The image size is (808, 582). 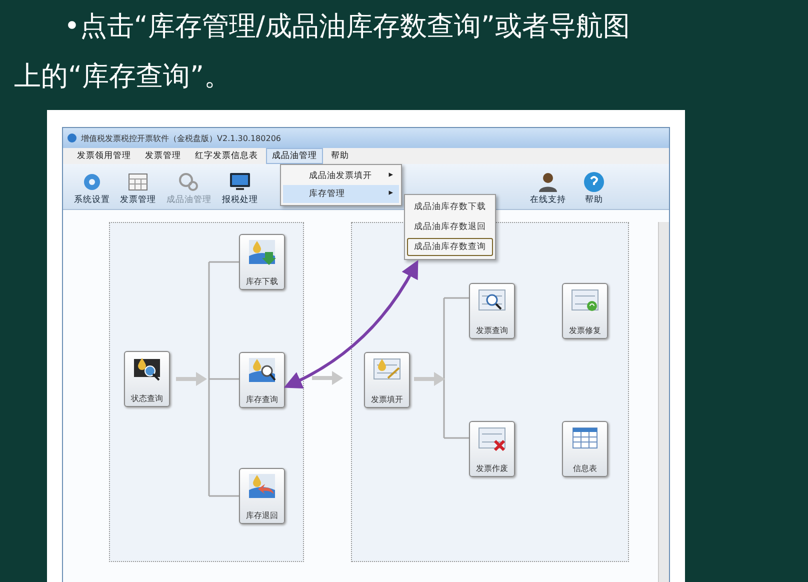 What do you see at coordinates (240, 188) in the screenshot?
I see `toolbar-button: 报税处理` at bounding box center [240, 188].